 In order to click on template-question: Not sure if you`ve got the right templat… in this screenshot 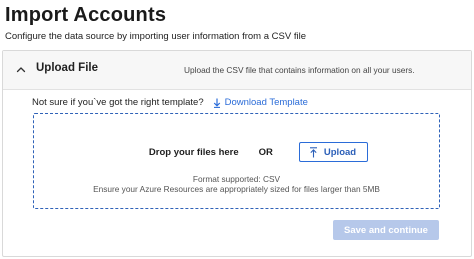, I will do `click(118, 102)`.